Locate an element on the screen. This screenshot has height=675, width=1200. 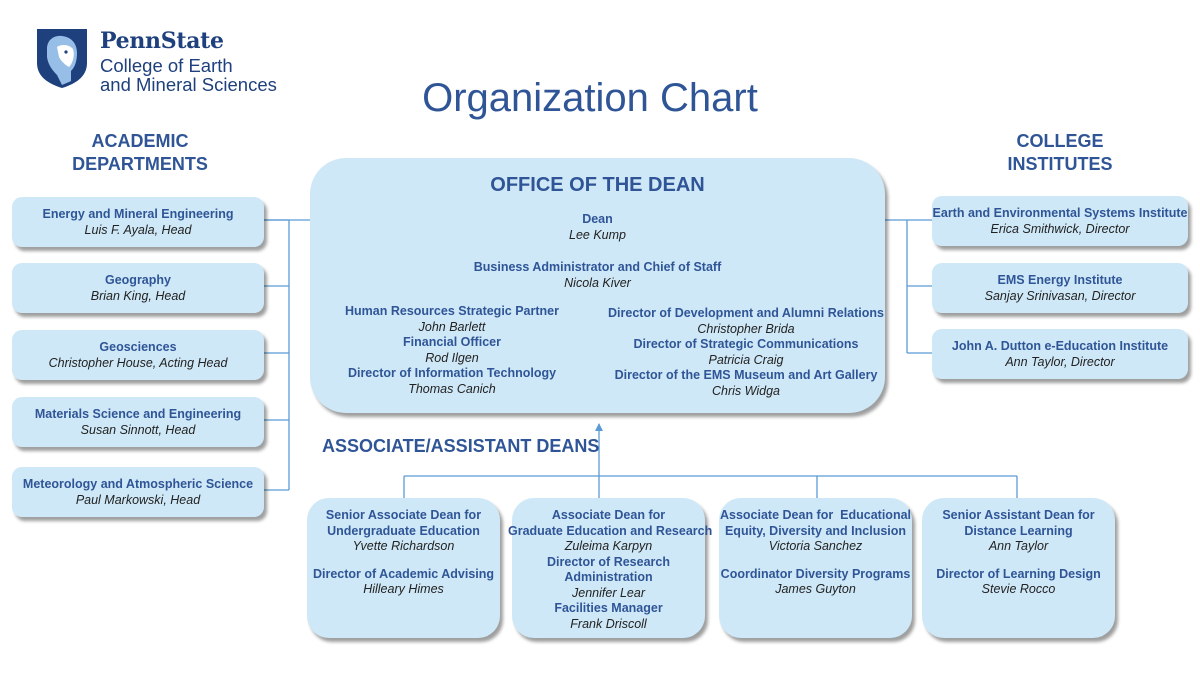
staff-title: Director of Strategic Communications is located at coordinates (746, 344).